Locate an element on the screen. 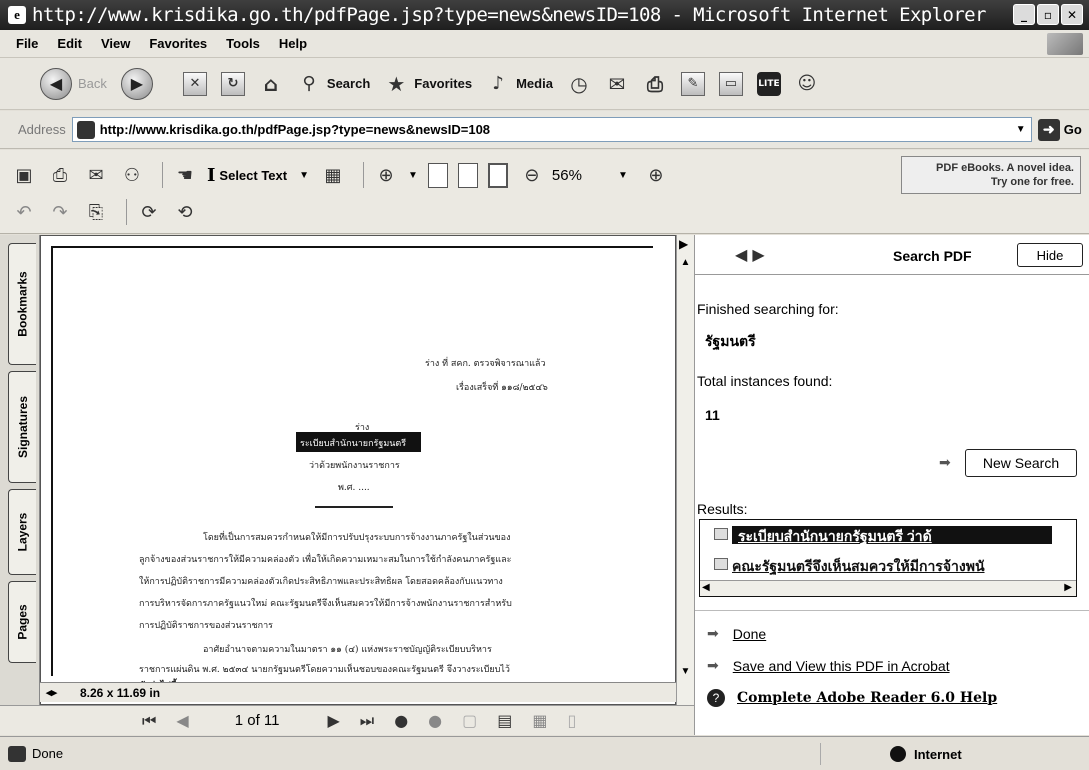 The image size is (1089, 770). single-page-icon: ▢ is located at coordinates (469, 720).